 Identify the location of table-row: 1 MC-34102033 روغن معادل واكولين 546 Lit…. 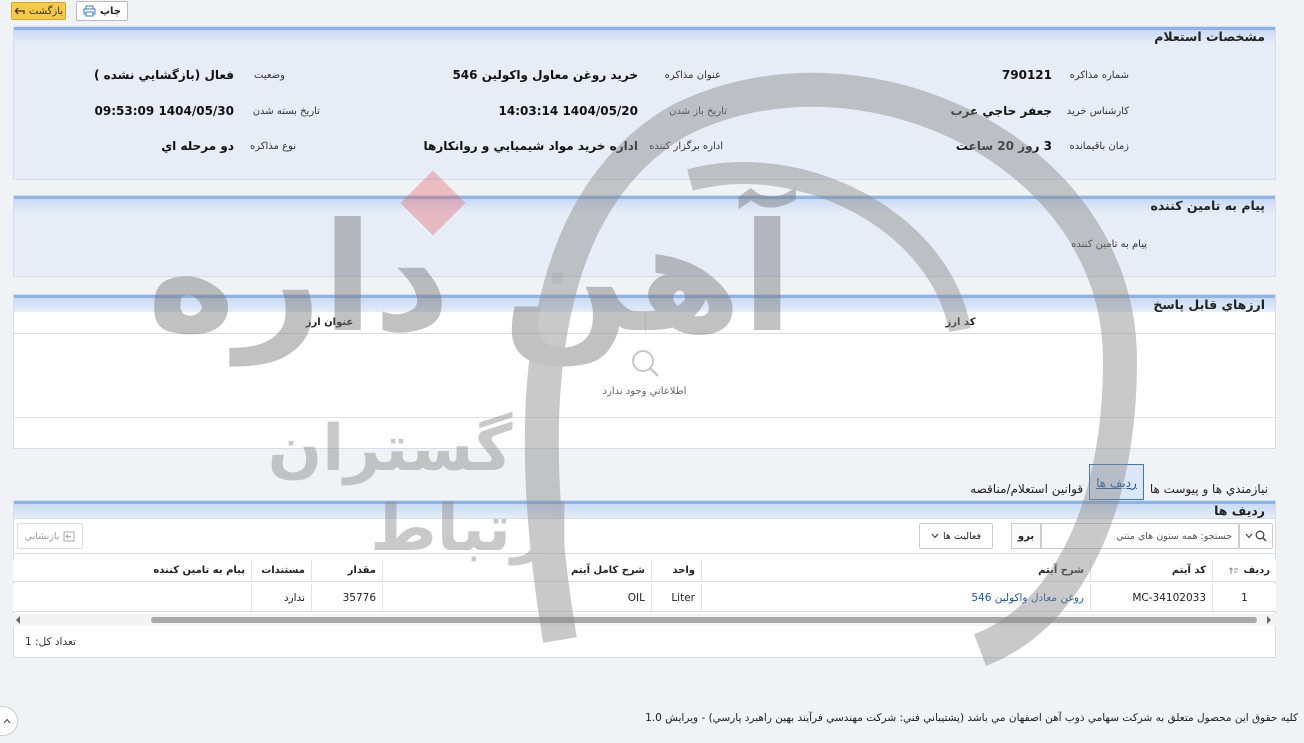
(644, 598).